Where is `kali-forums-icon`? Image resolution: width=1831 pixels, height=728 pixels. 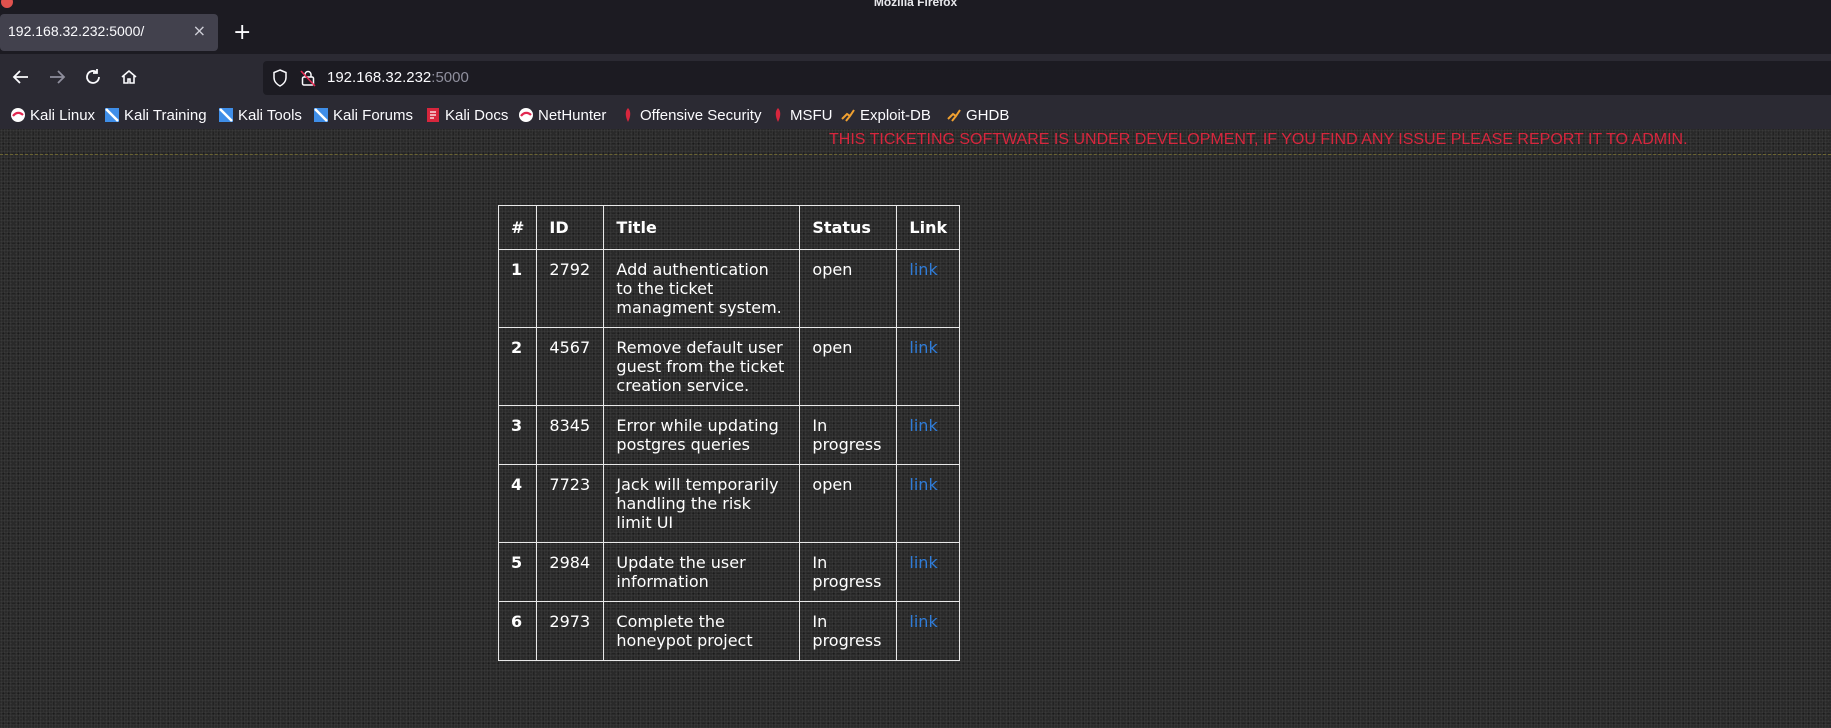 kali-forums-icon is located at coordinates (321, 115).